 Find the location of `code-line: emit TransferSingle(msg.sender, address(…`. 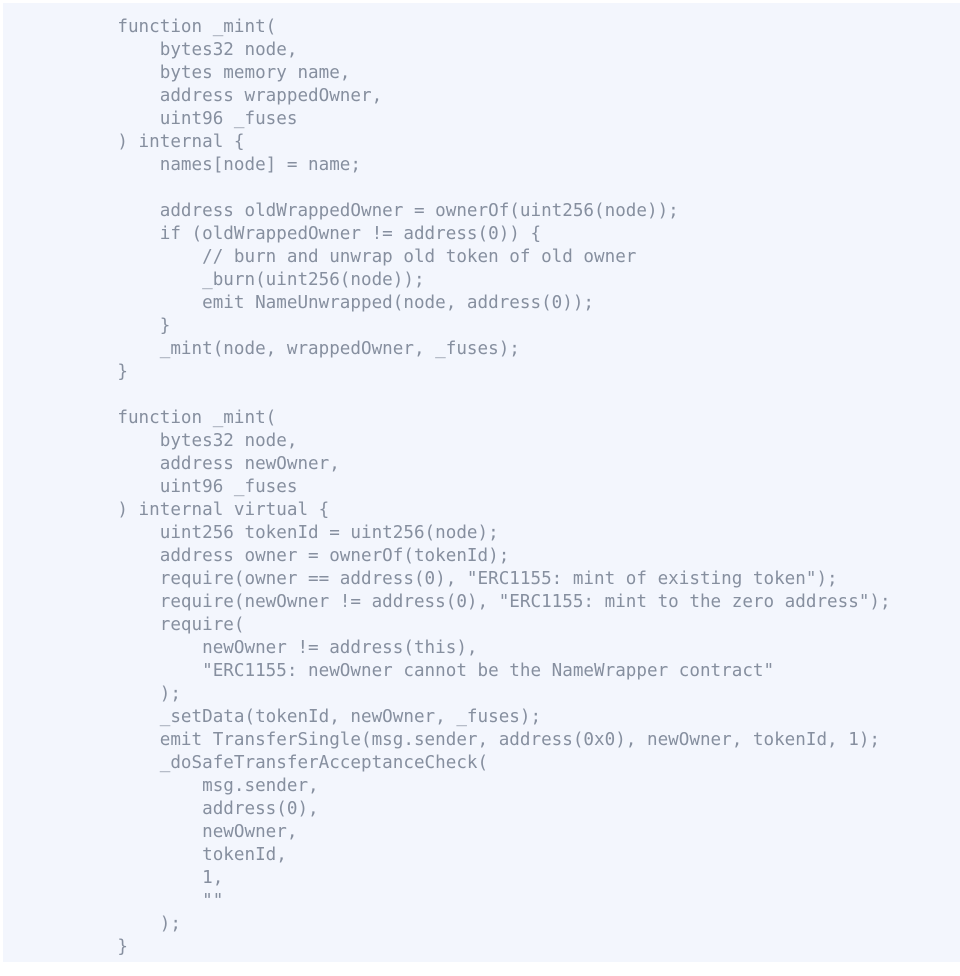

code-line: emit TransferSingle(msg.sender, address(… is located at coordinates (478, 740).